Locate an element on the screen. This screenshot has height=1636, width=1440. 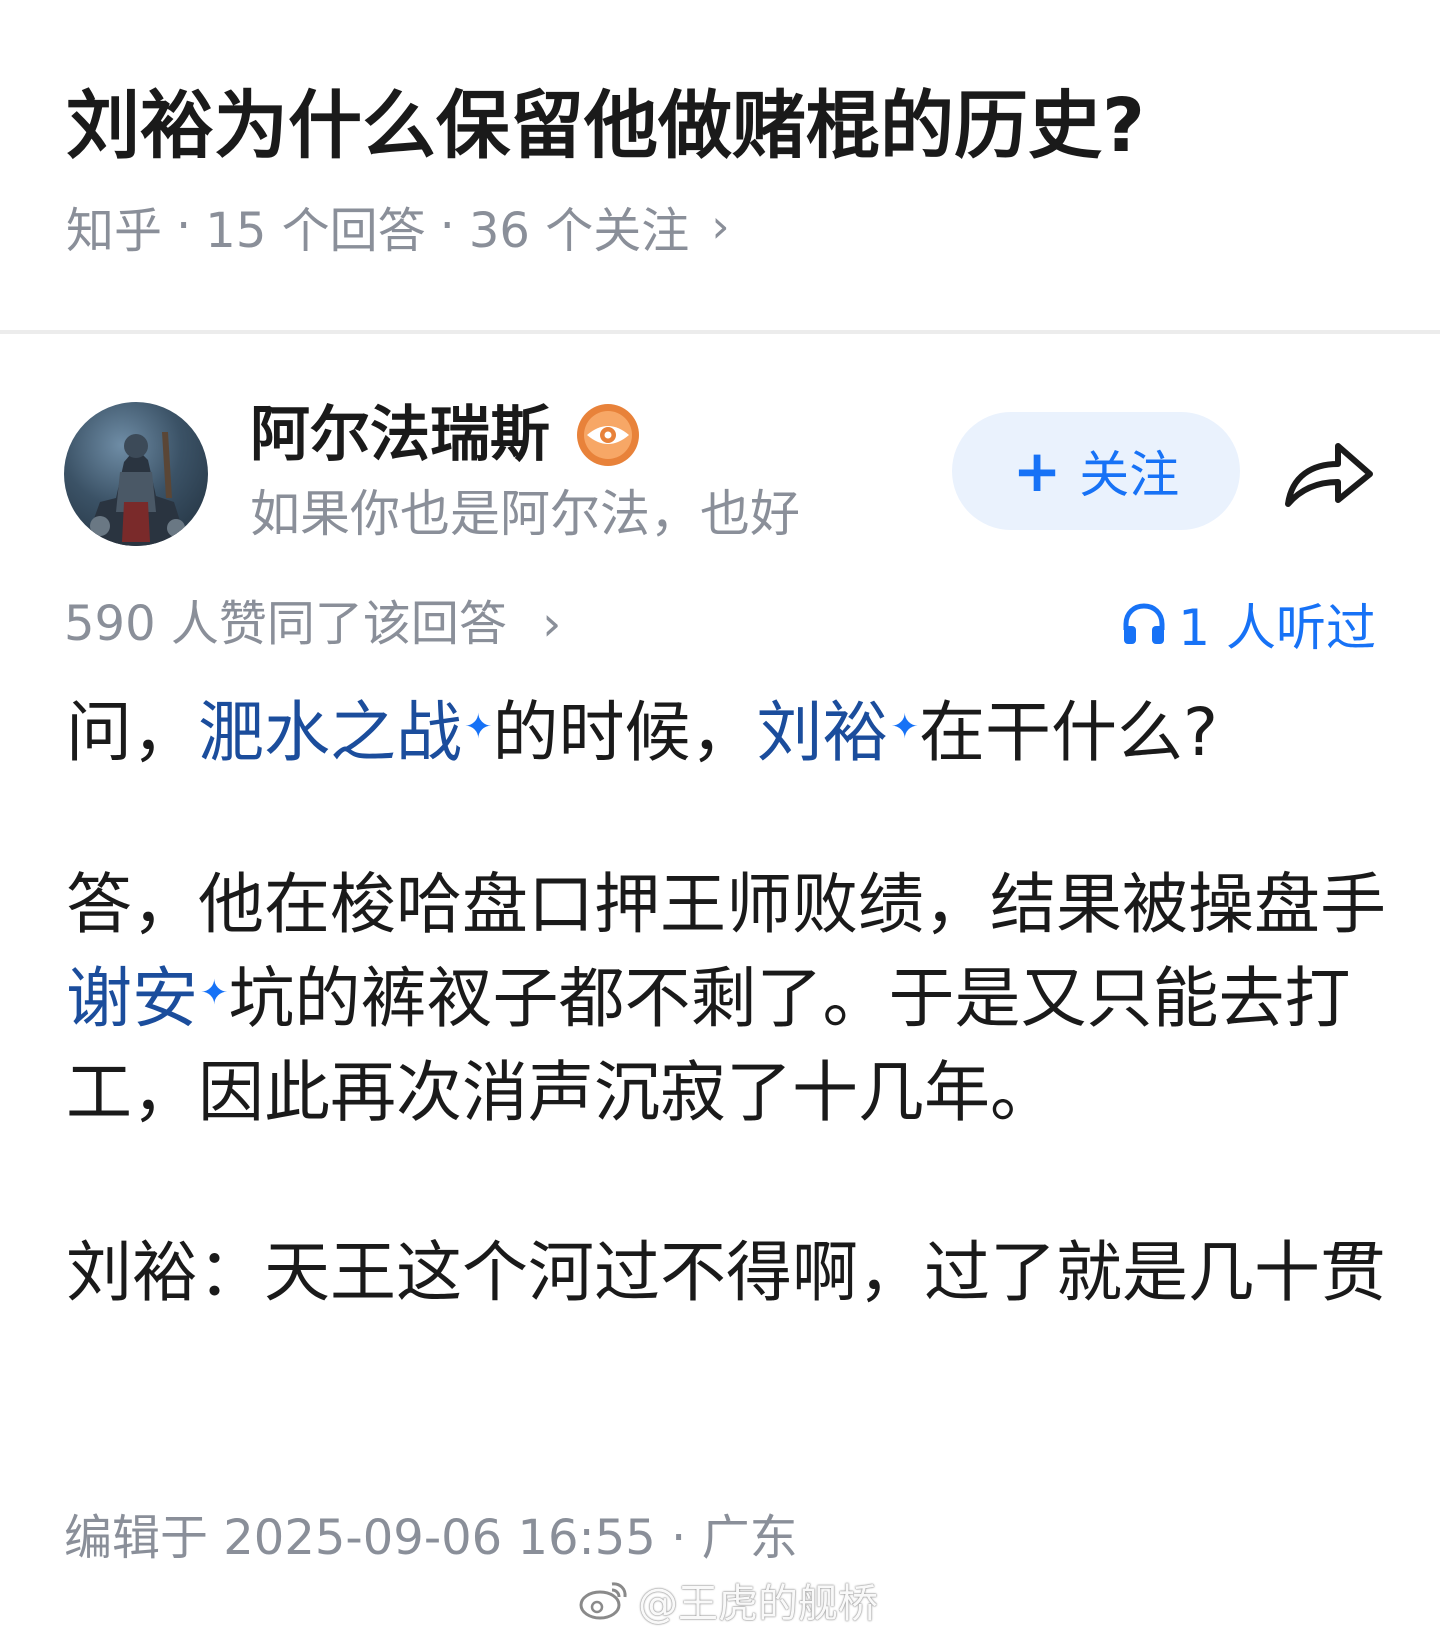
answer-text: 的时候， is located at coordinates (624, 732).